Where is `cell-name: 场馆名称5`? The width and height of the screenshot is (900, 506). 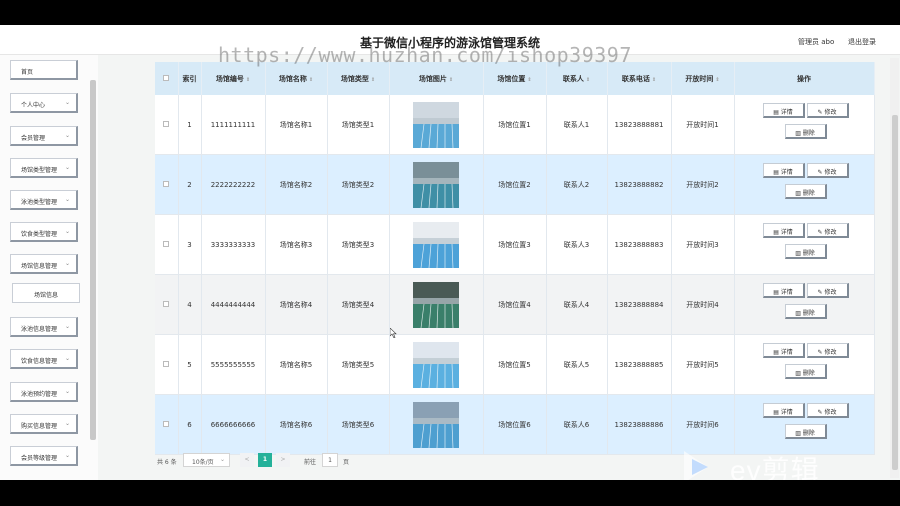 cell-name: 场馆名称5 is located at coordinates (296, 364).